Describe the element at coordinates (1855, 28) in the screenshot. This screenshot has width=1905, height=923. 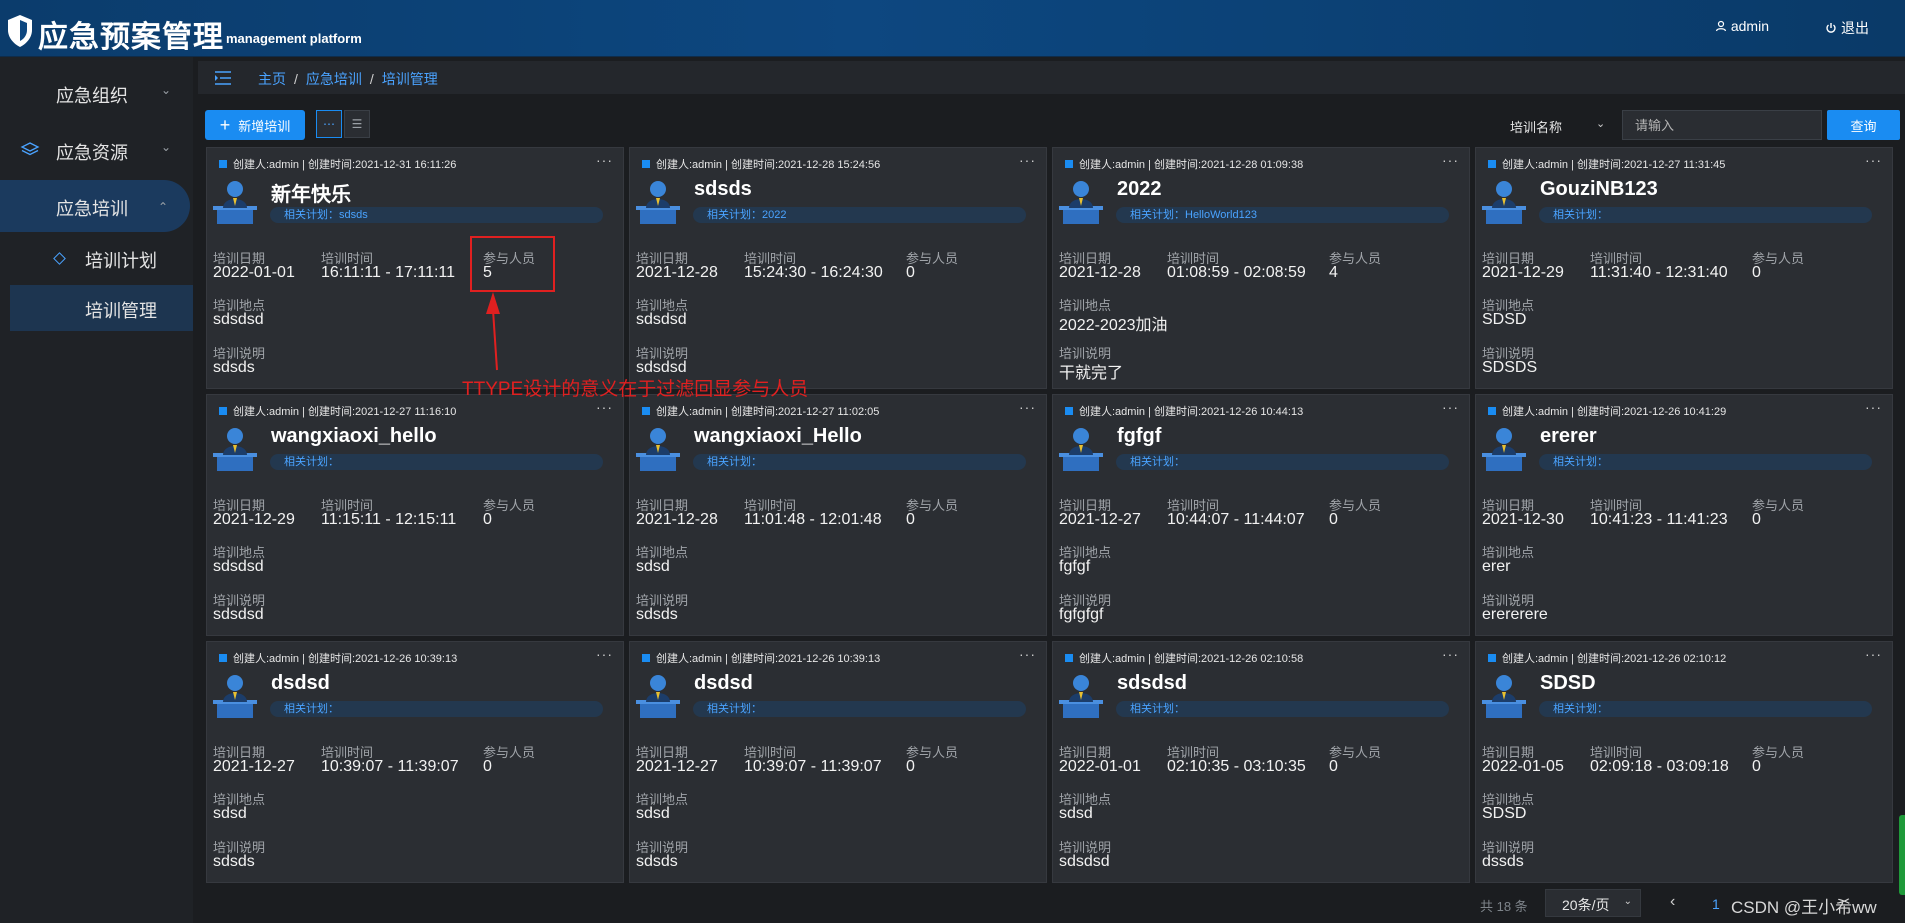
I see `logout-label: 退出` at that location.